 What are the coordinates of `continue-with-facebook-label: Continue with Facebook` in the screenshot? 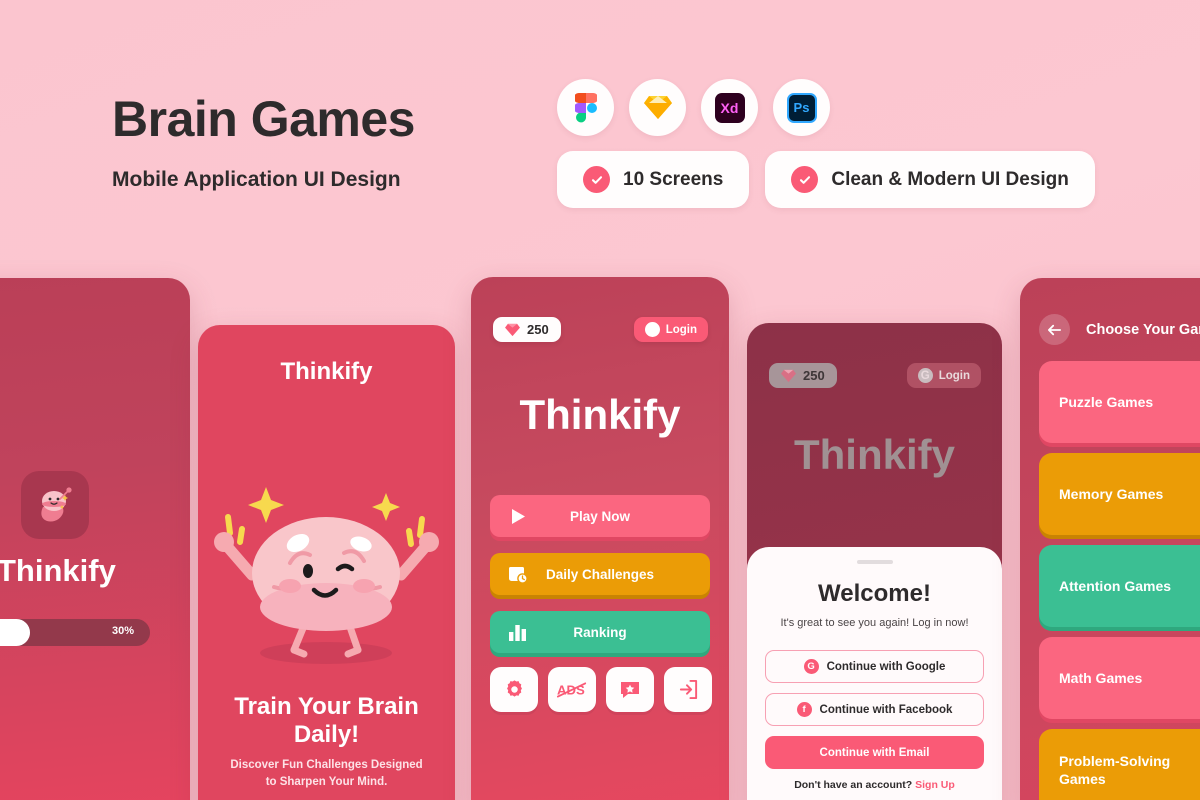 It's located at (886, 709).